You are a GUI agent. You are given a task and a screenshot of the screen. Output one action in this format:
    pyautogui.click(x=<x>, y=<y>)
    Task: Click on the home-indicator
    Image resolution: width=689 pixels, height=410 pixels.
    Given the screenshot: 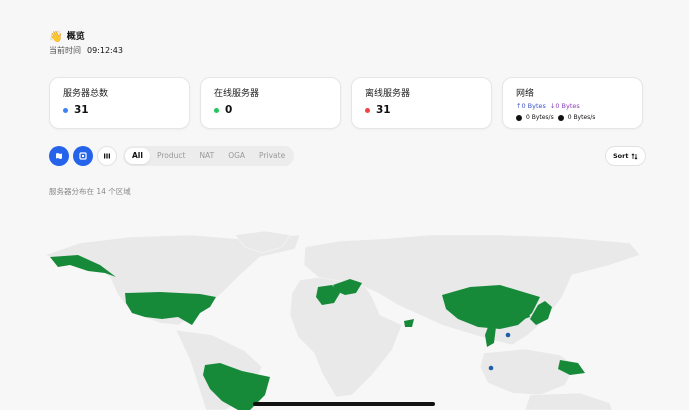 What is the action you would take?
    pyautogui.click(x=344, y=404)
    